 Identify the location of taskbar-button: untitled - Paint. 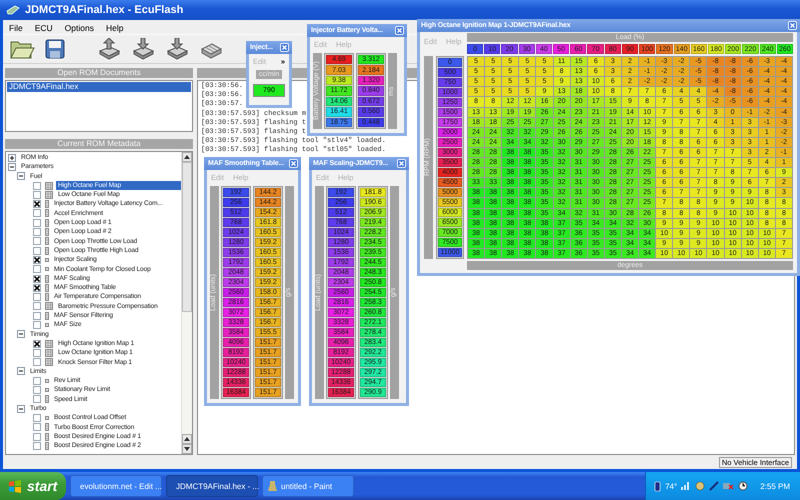
(308, 486).